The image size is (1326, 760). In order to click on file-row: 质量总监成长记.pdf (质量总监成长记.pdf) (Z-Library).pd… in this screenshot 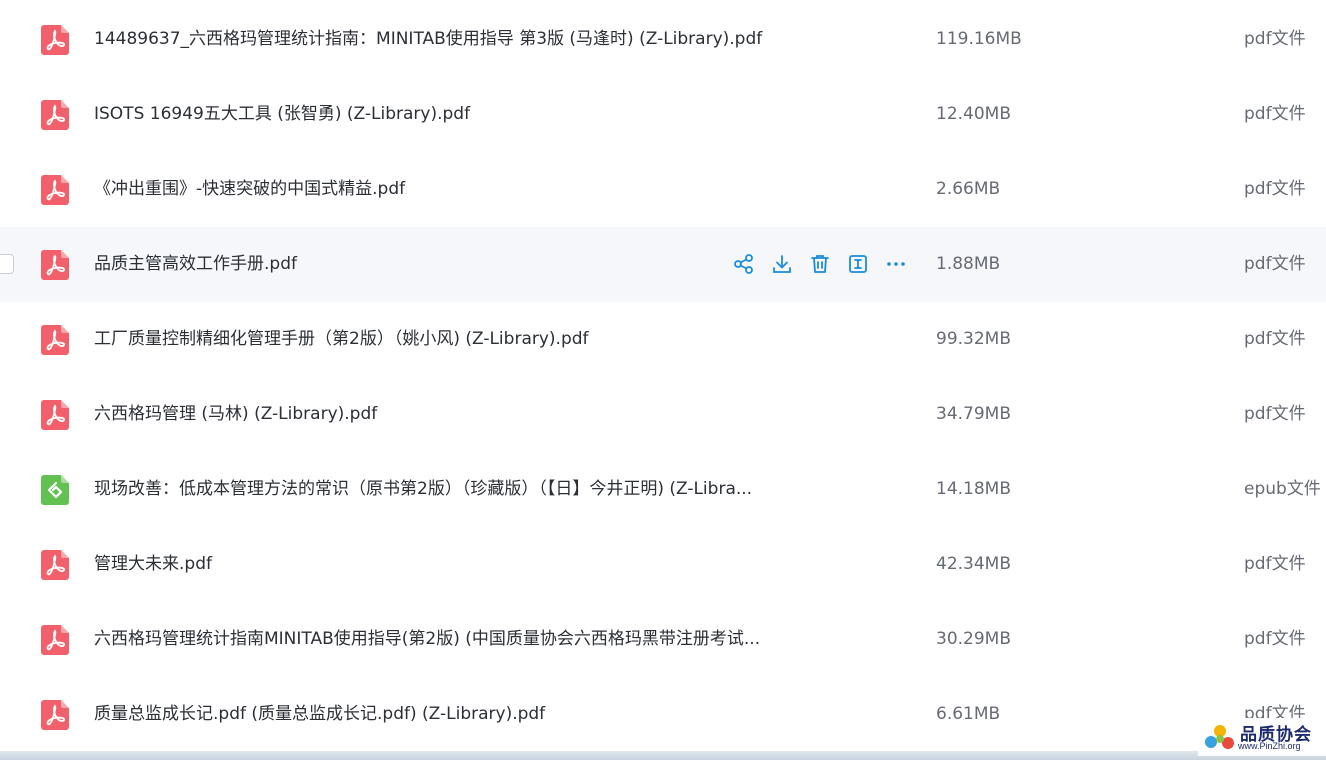, I will do `click(663, 714)`.